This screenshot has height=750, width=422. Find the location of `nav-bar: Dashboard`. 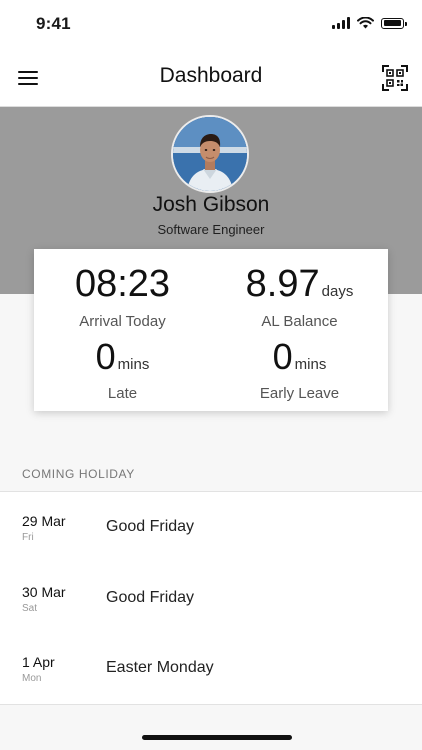

nav-bar: Dashboard is located at coordinates (211, 78).